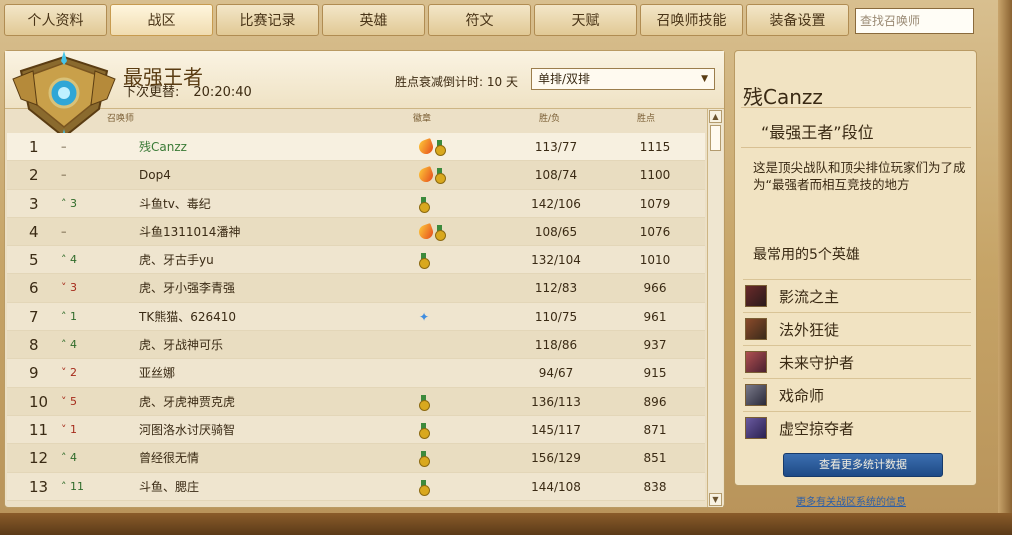 Image resolution: width=1012 pixels, height=535 pixels. I want to click on tab-summoner-spells: 召唤师技能, so click(691, 20).